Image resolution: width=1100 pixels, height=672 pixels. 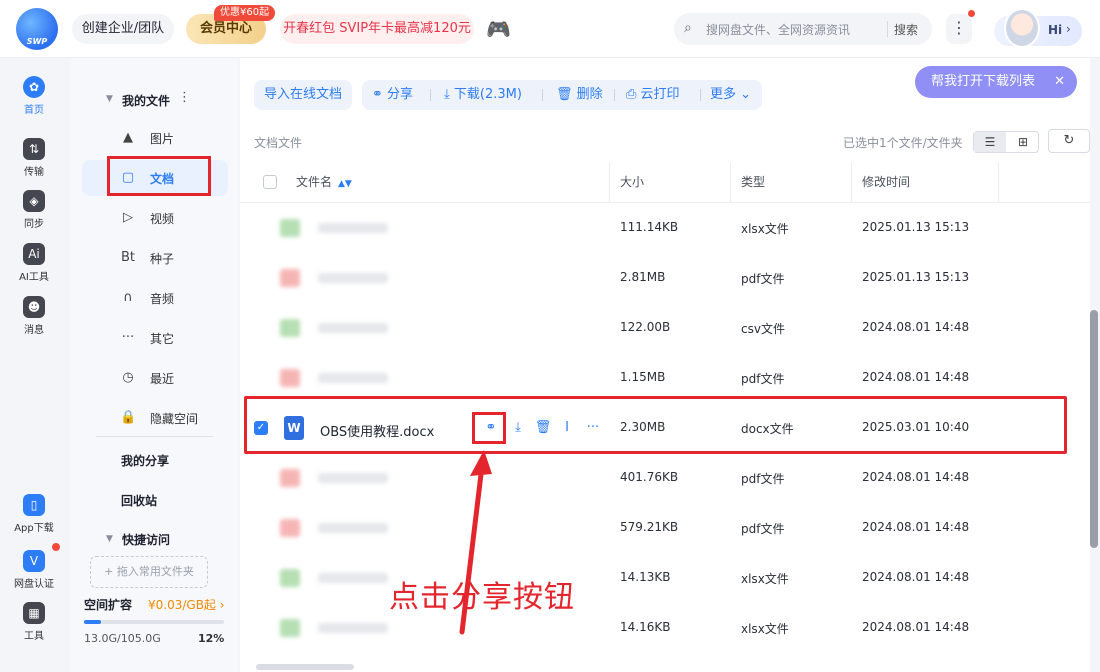 I want to click on create-team-button: 创建企业/团队, so click(x=123, y=29).